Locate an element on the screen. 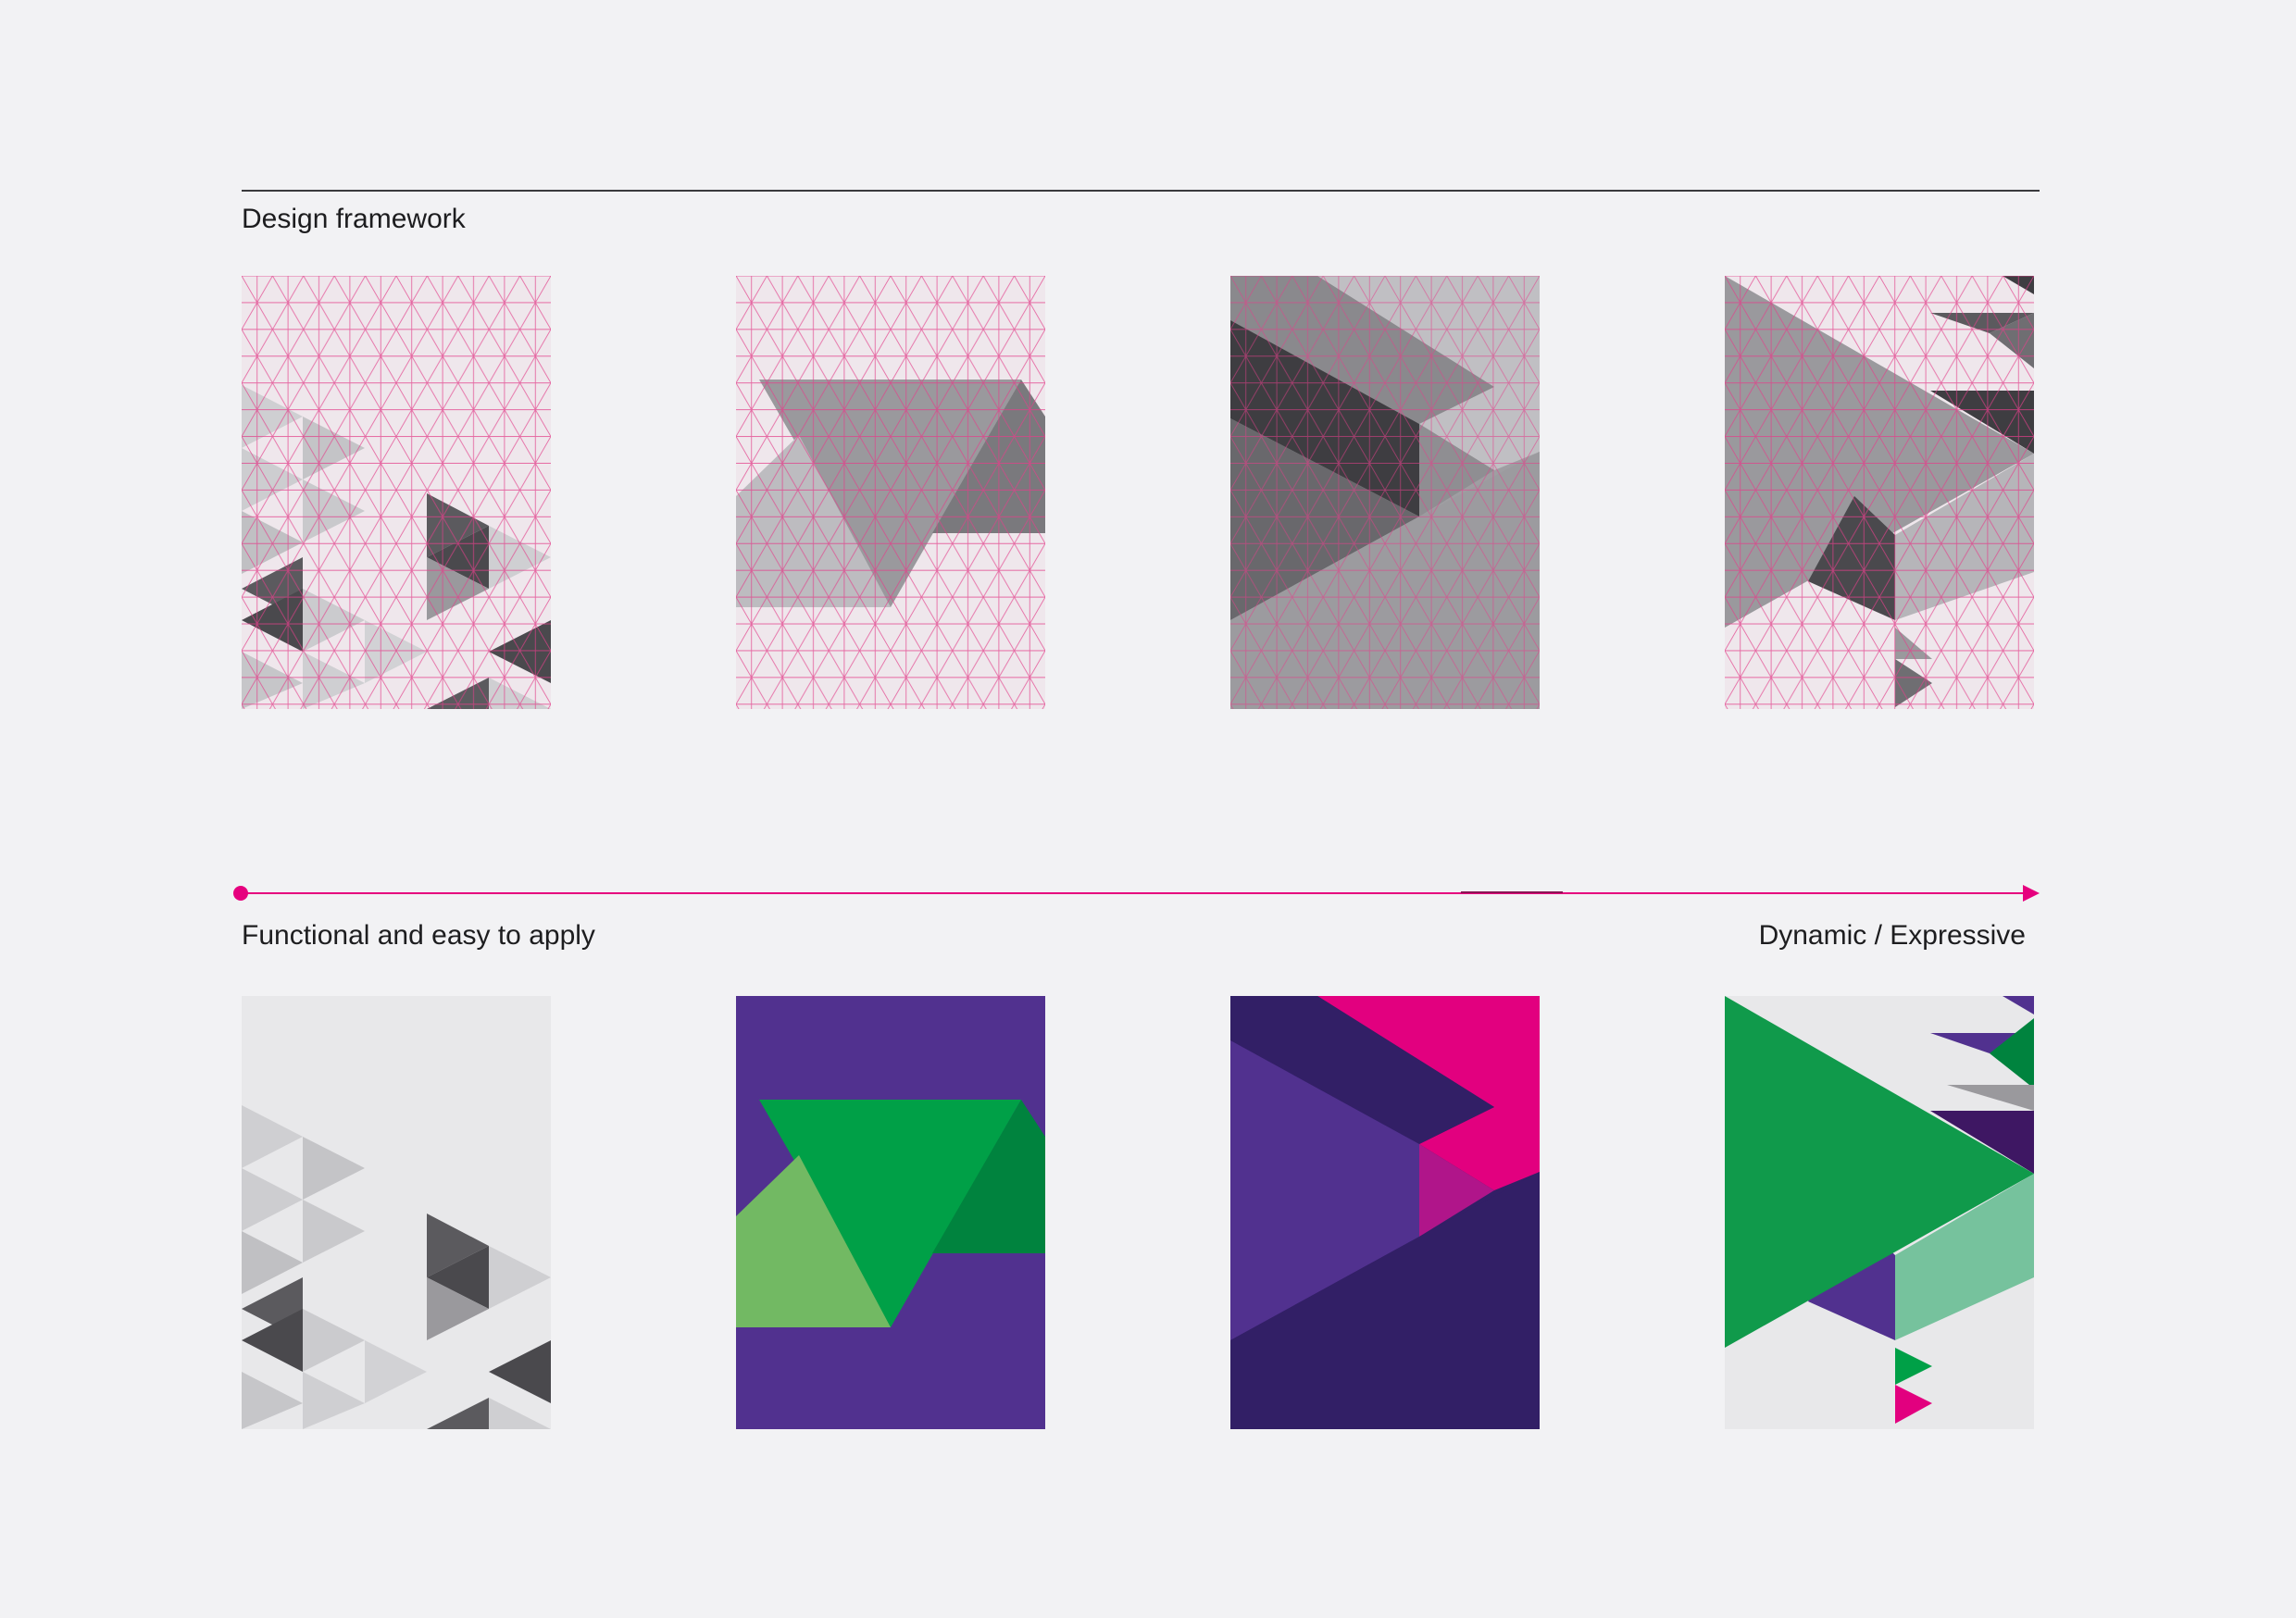 The height and width of the screenshot is (1618, 2296). section-heading: Design framework is located at coordinates (354, 219).